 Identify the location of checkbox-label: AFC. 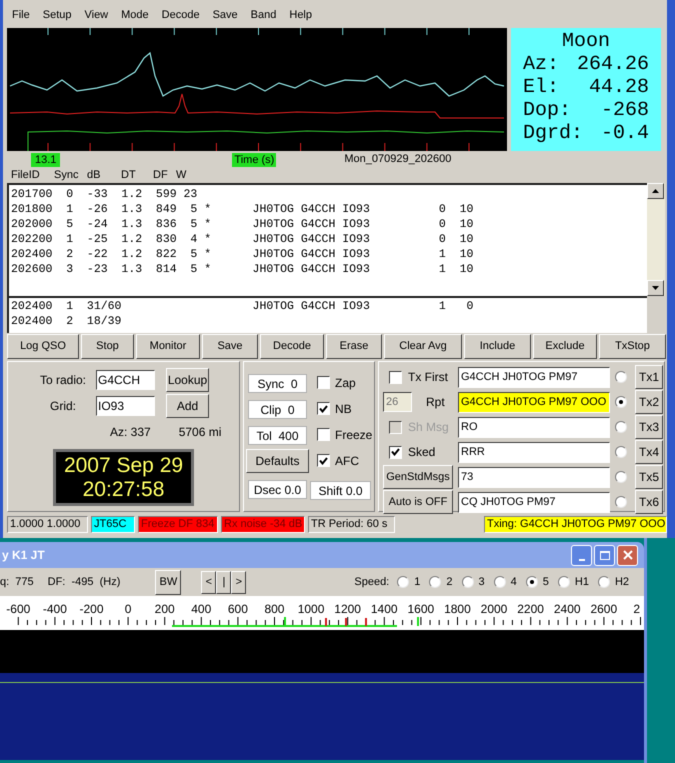
(347, 461).